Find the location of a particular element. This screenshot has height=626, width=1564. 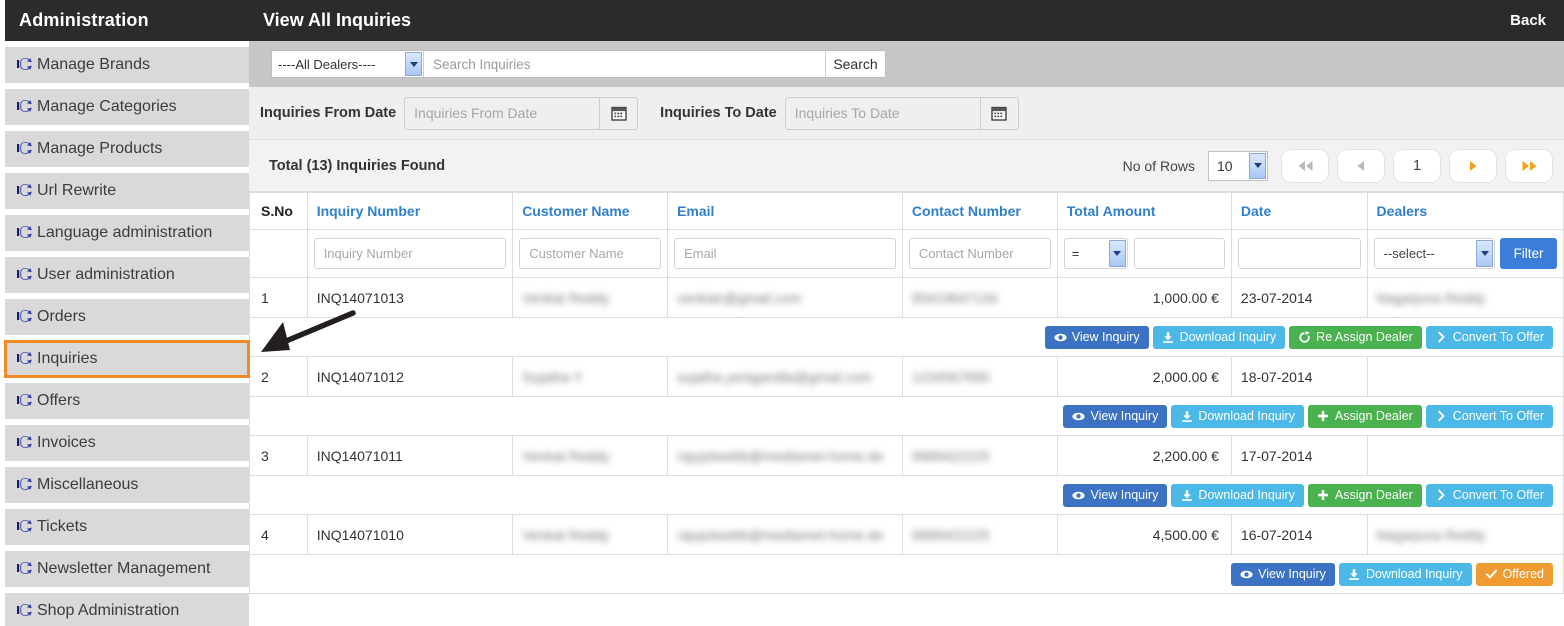

sidebar-item-invoices: Invoices is located at coordinates (127, 443).